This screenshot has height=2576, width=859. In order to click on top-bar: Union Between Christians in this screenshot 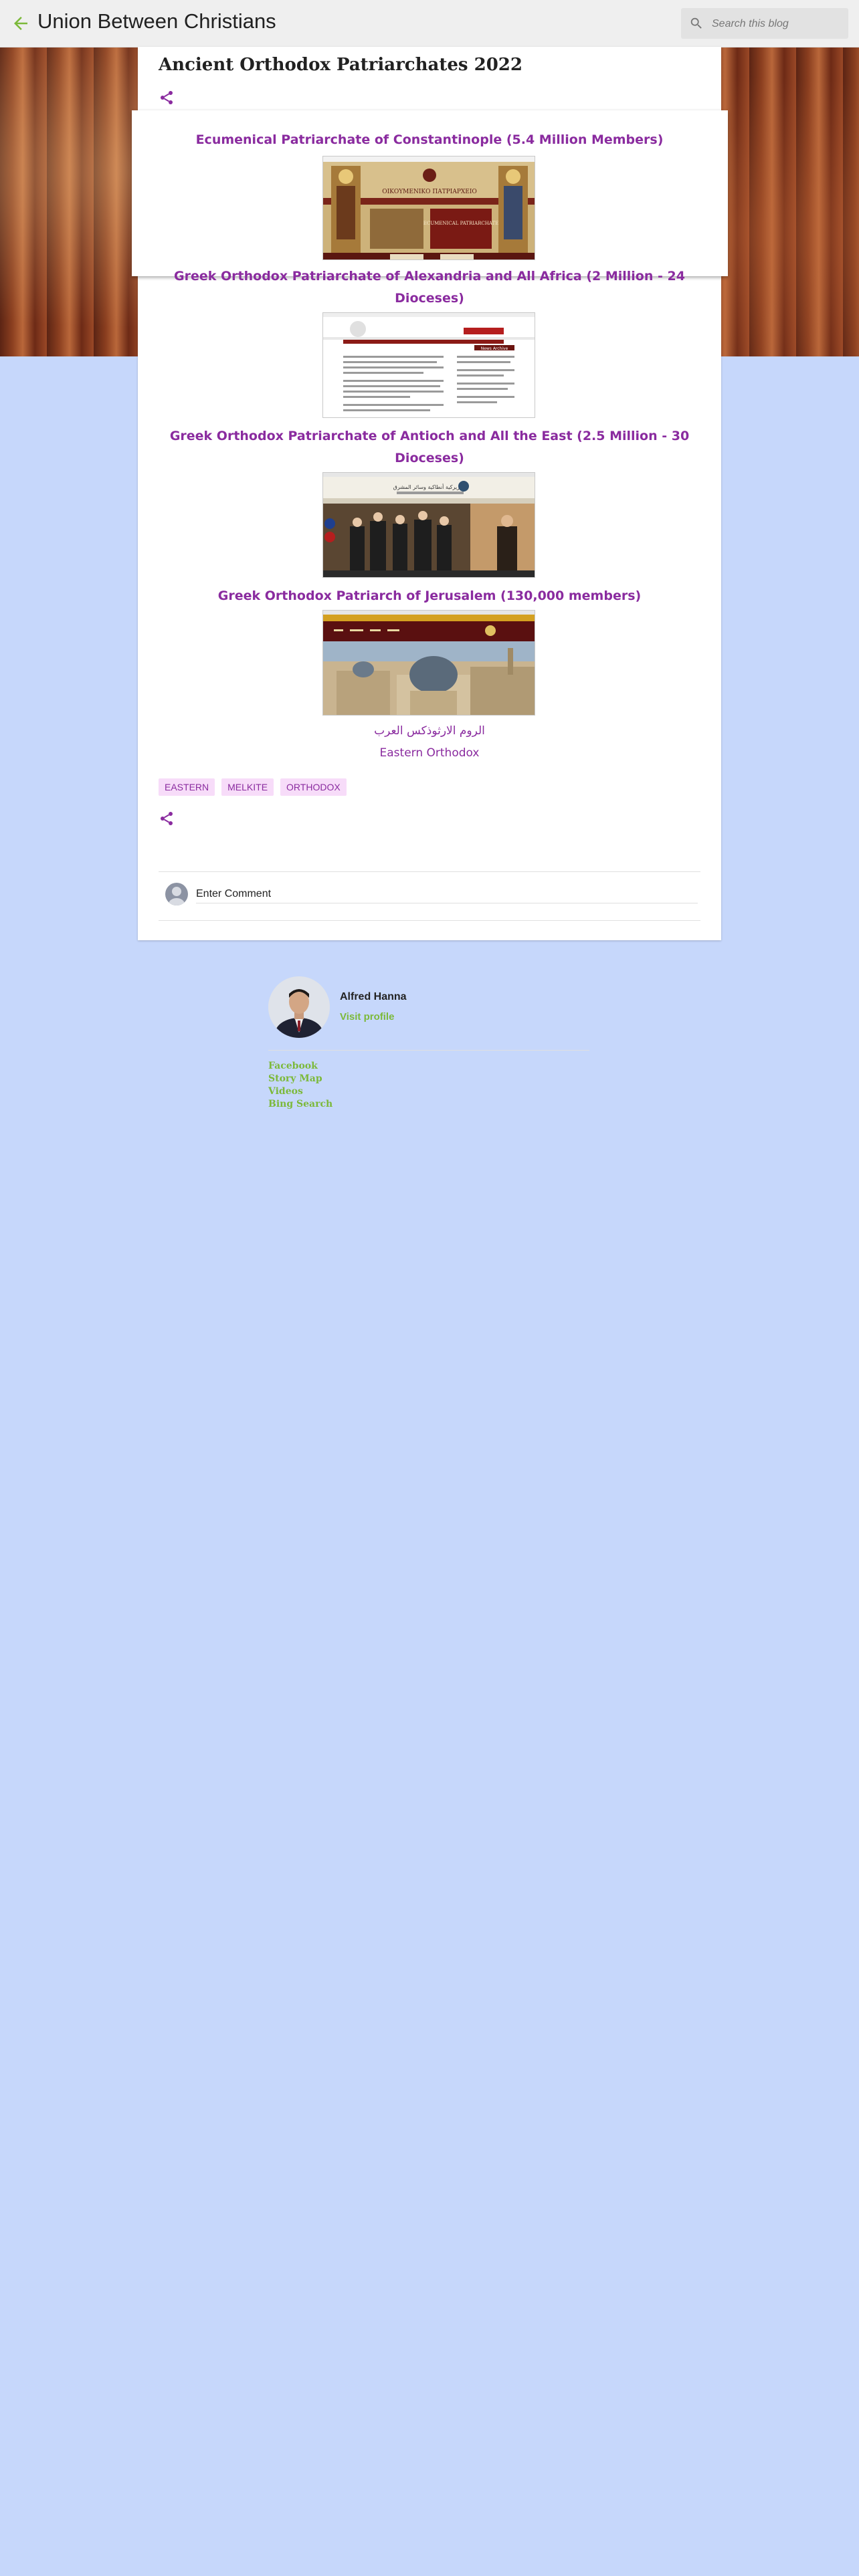, I will do `click(429, 24)`.